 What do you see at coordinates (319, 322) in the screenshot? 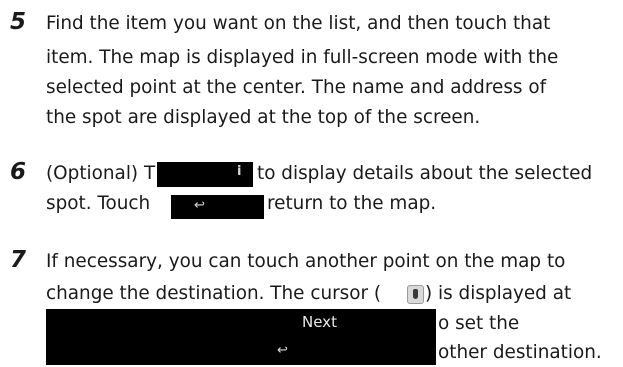
I see `next-button-label: Next` at bounding box center [319, 322].